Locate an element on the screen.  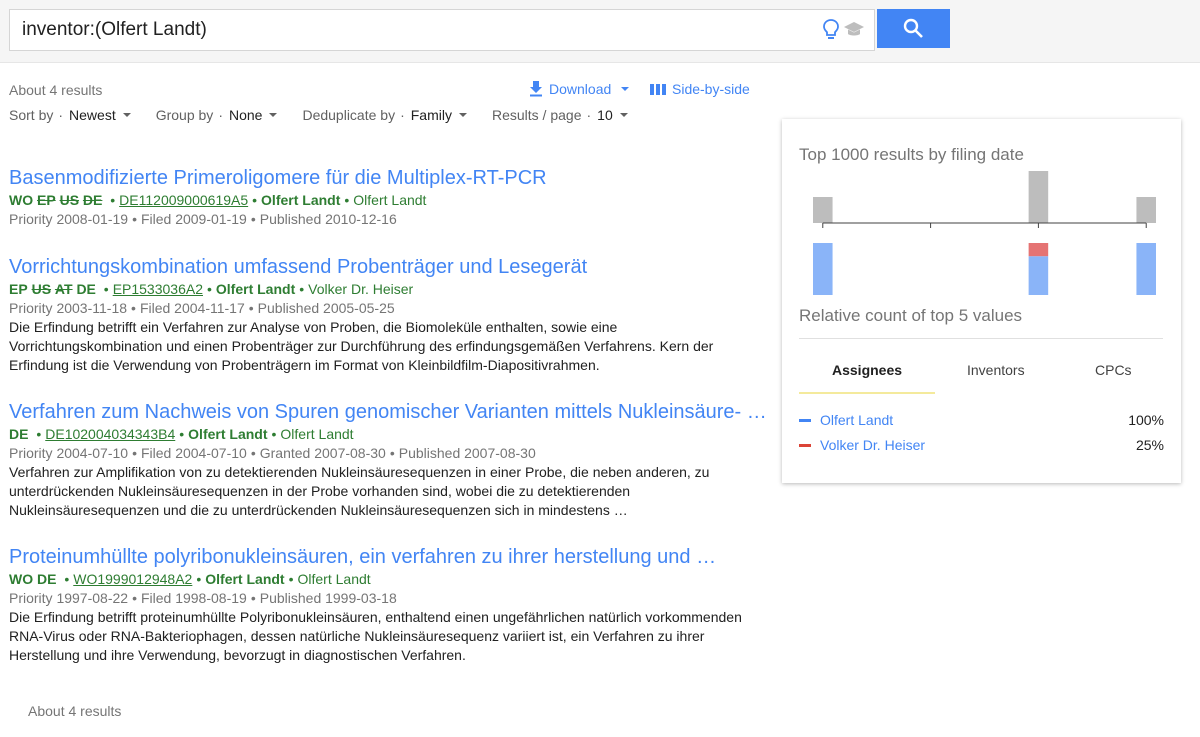
date: Granted 2007-08-30 is located at coordinates (322, 453).